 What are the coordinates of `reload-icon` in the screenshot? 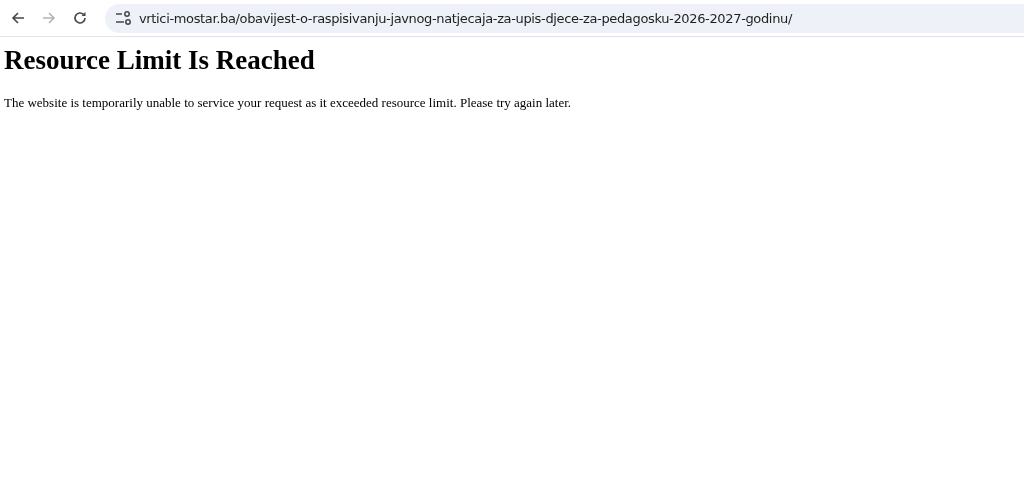 It's located at (80, 18).